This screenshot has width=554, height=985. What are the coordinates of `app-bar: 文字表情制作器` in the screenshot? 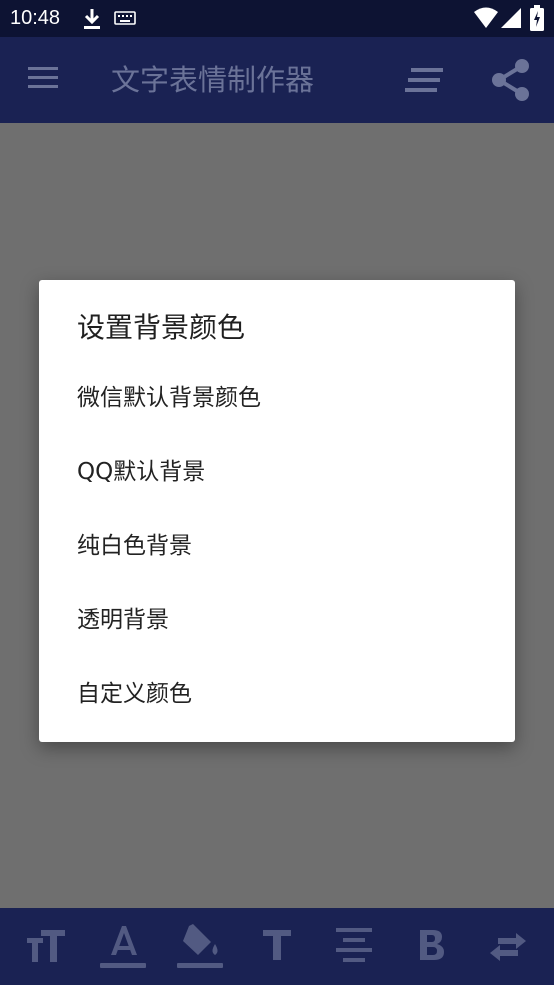 It's located at (277, 80).